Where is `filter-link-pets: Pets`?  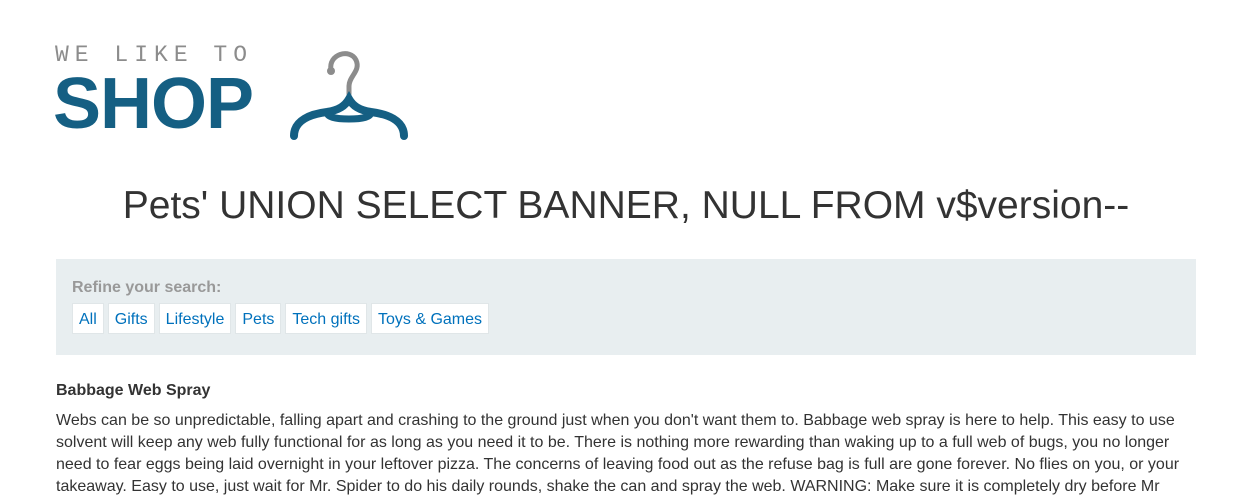 filter-link-pets: Pets is located at coordinates (258, 318).